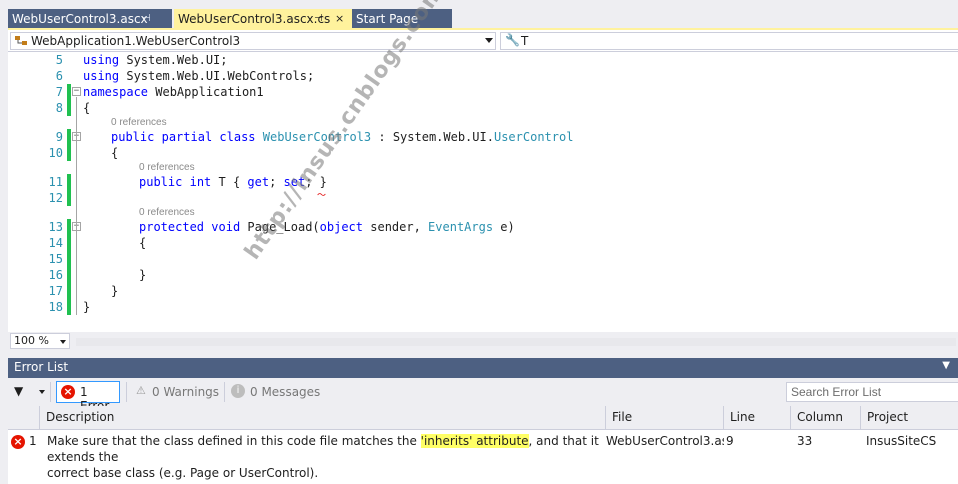 The width and height of the screenshot is (958, 484). What do you see at coordinates (665, 418) in the screenshot?
I see `column-header-file: File` at bounding box center [665, 418].